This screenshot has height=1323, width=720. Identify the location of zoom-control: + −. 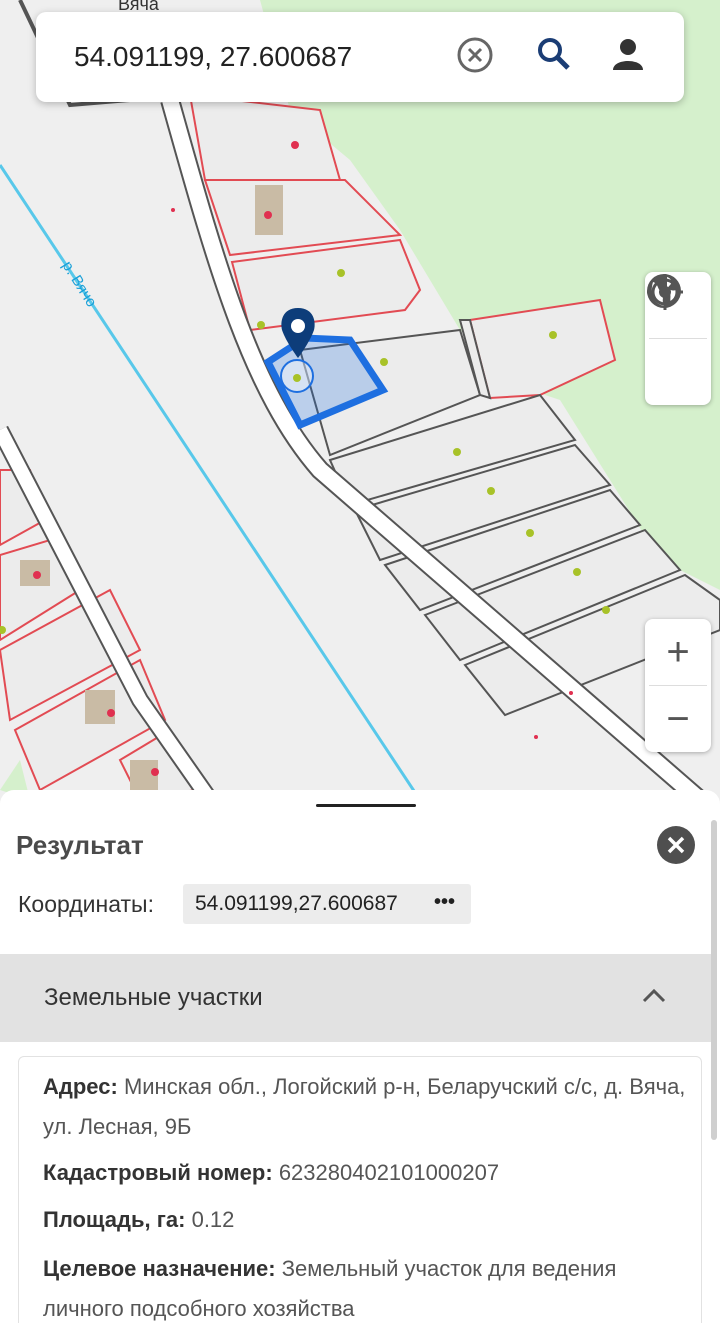
(678, 685).